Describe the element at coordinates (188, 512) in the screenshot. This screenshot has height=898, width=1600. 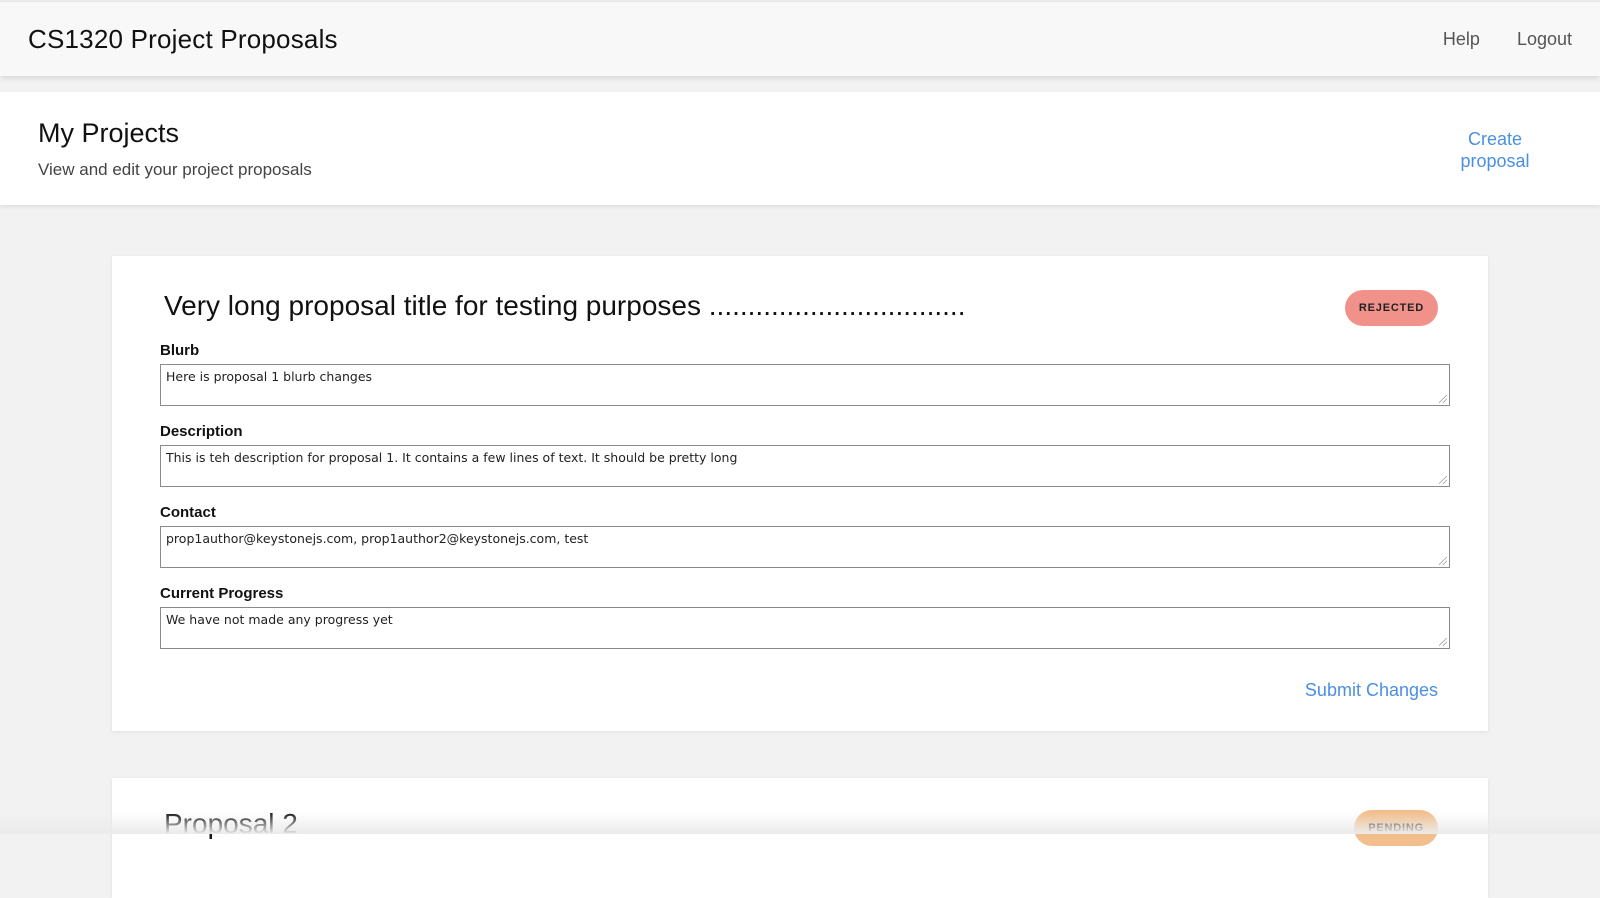
I see `contact-label: Contact` at that location.